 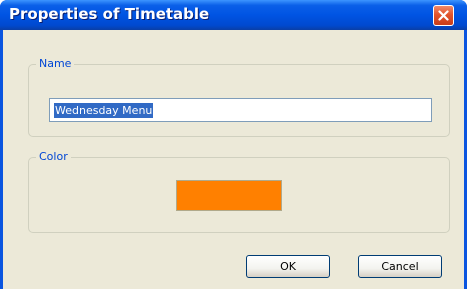 I want to click on name-input-value: Wednesday Menu, so click(x=104, y=110).